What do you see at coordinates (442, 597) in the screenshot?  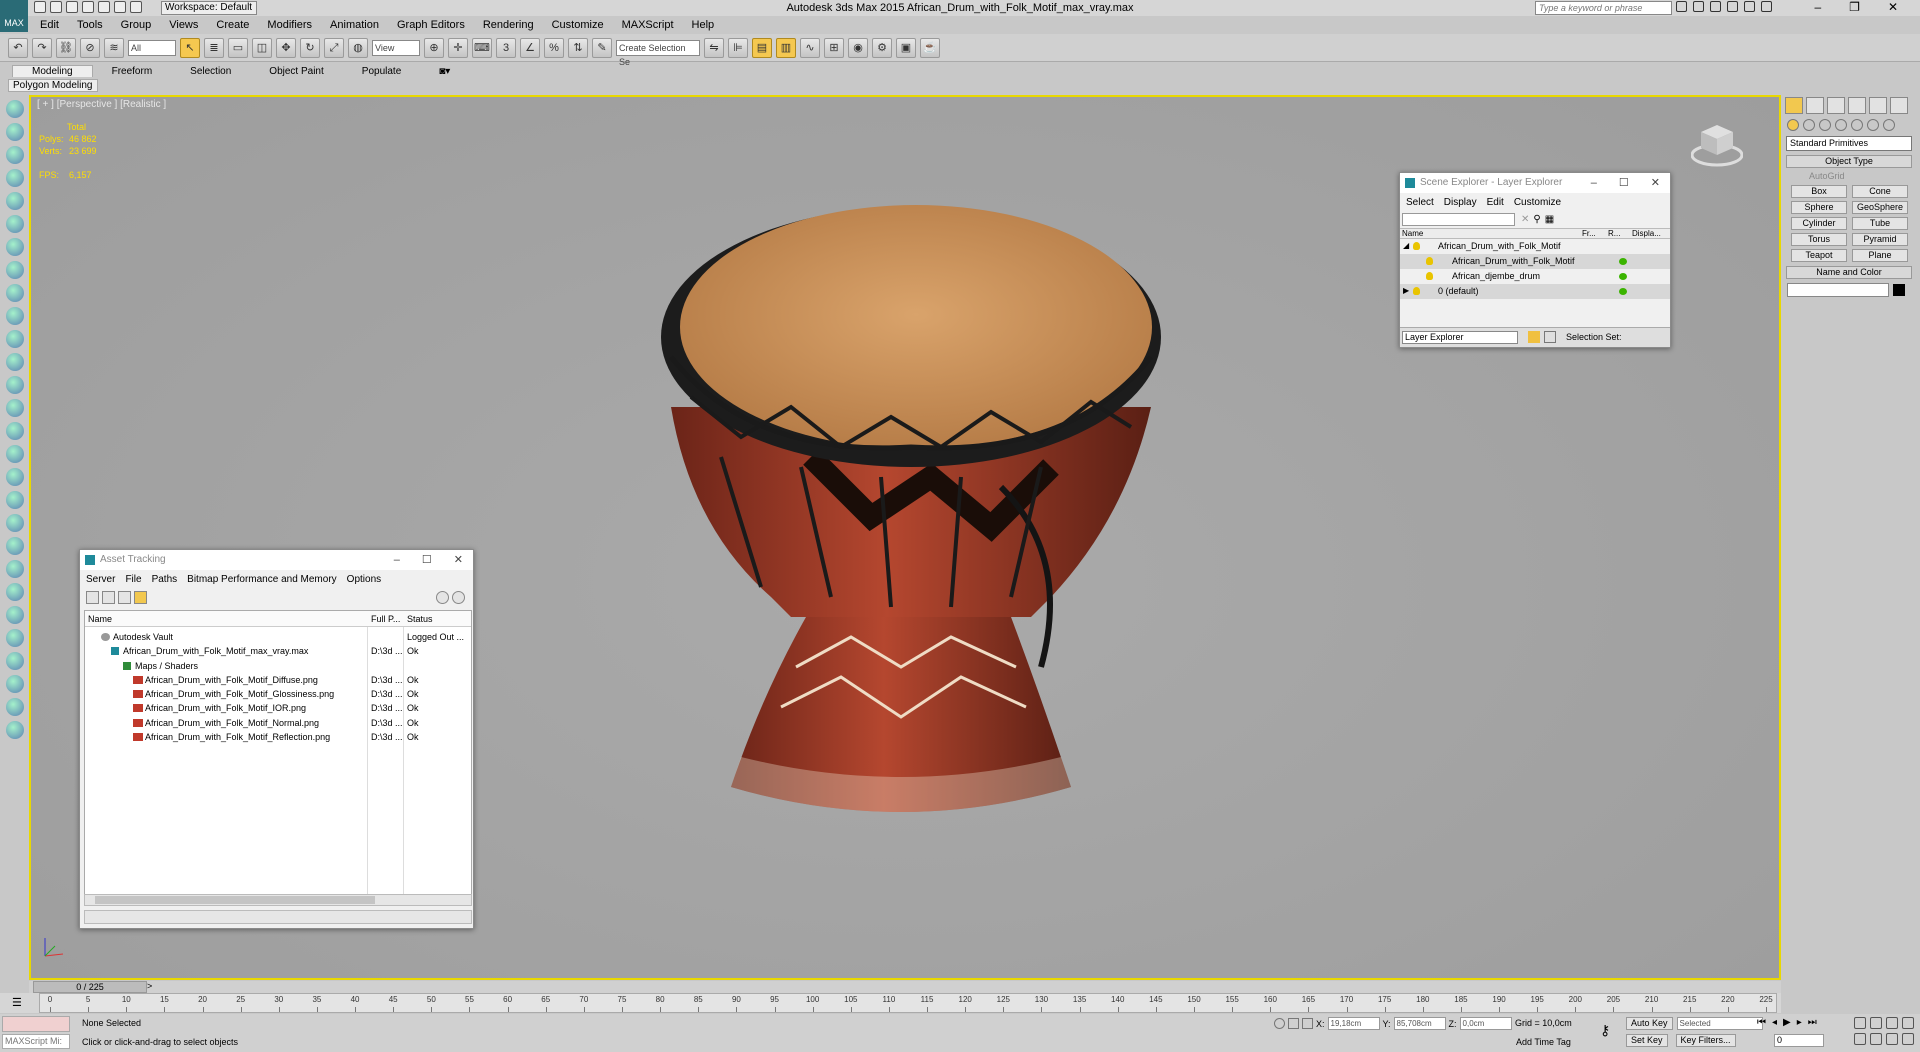 I see `vault-connect-icon` at bounding box center [442, 597].